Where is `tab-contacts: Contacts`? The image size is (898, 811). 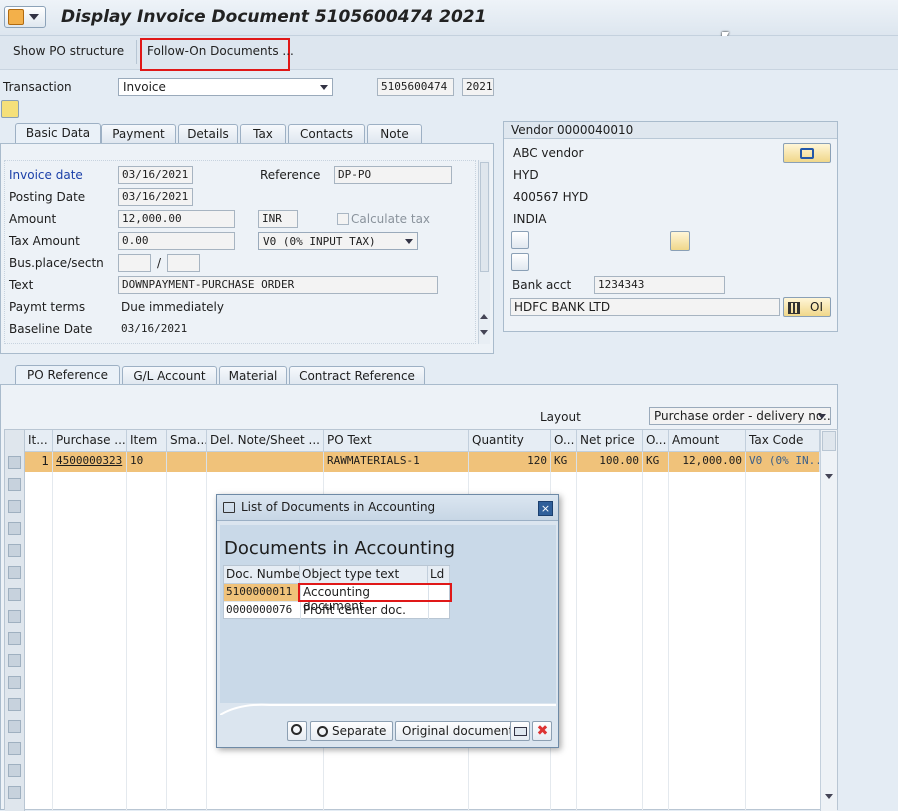
tab-contacts: Contacts is located at coordinates (326, 133).